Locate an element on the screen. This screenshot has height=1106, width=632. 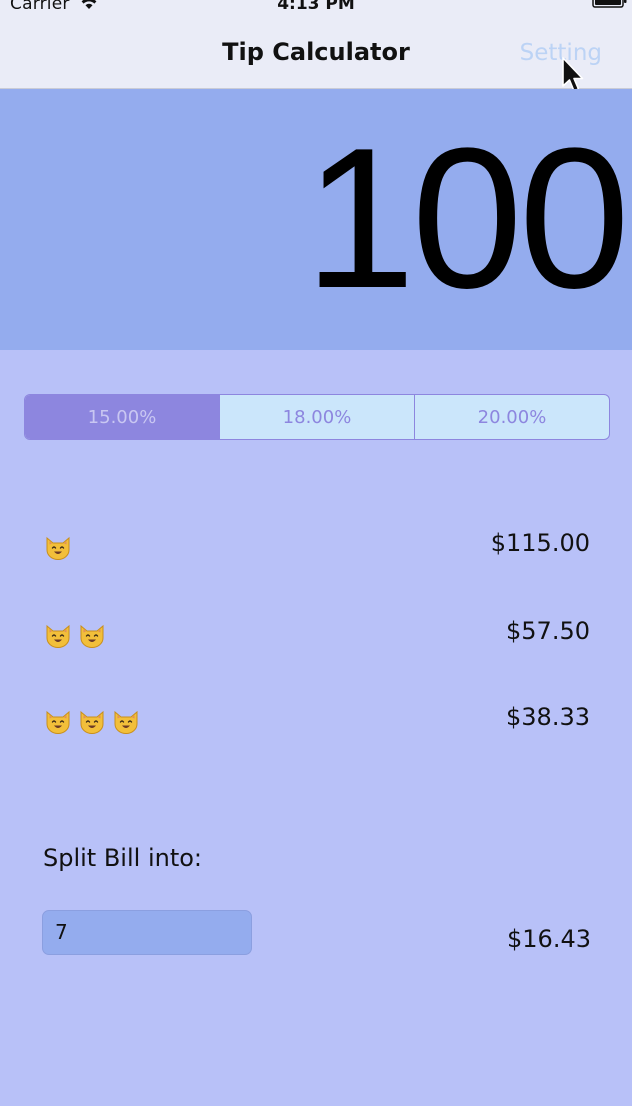
result-row-1-person: $115.00 is located at coordinates (317, 545).